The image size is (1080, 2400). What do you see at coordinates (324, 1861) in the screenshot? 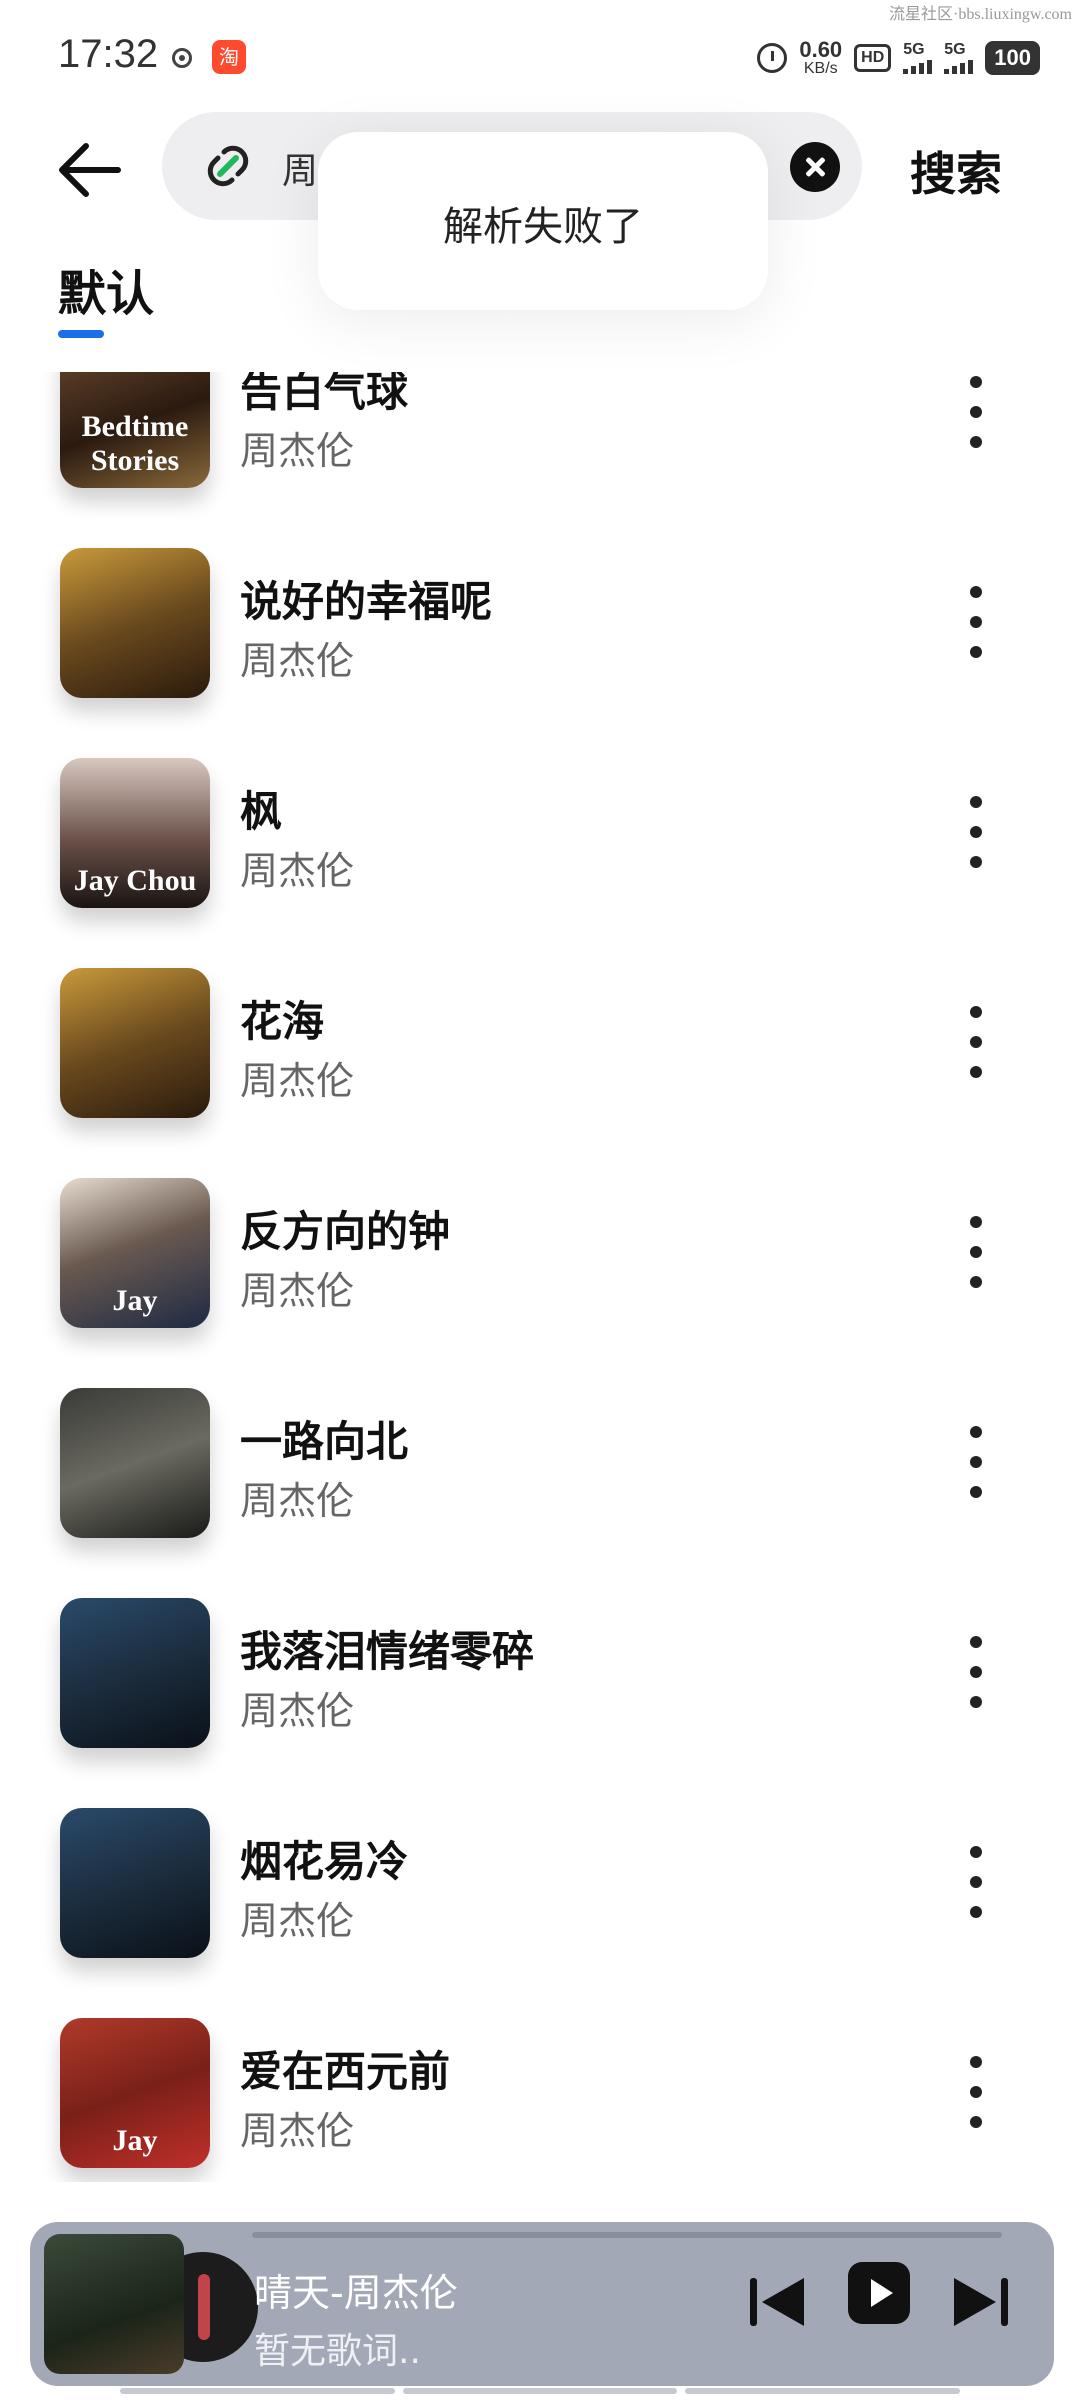
I see `song-title: 烟花易冷` at bounding box center [324, 1861].